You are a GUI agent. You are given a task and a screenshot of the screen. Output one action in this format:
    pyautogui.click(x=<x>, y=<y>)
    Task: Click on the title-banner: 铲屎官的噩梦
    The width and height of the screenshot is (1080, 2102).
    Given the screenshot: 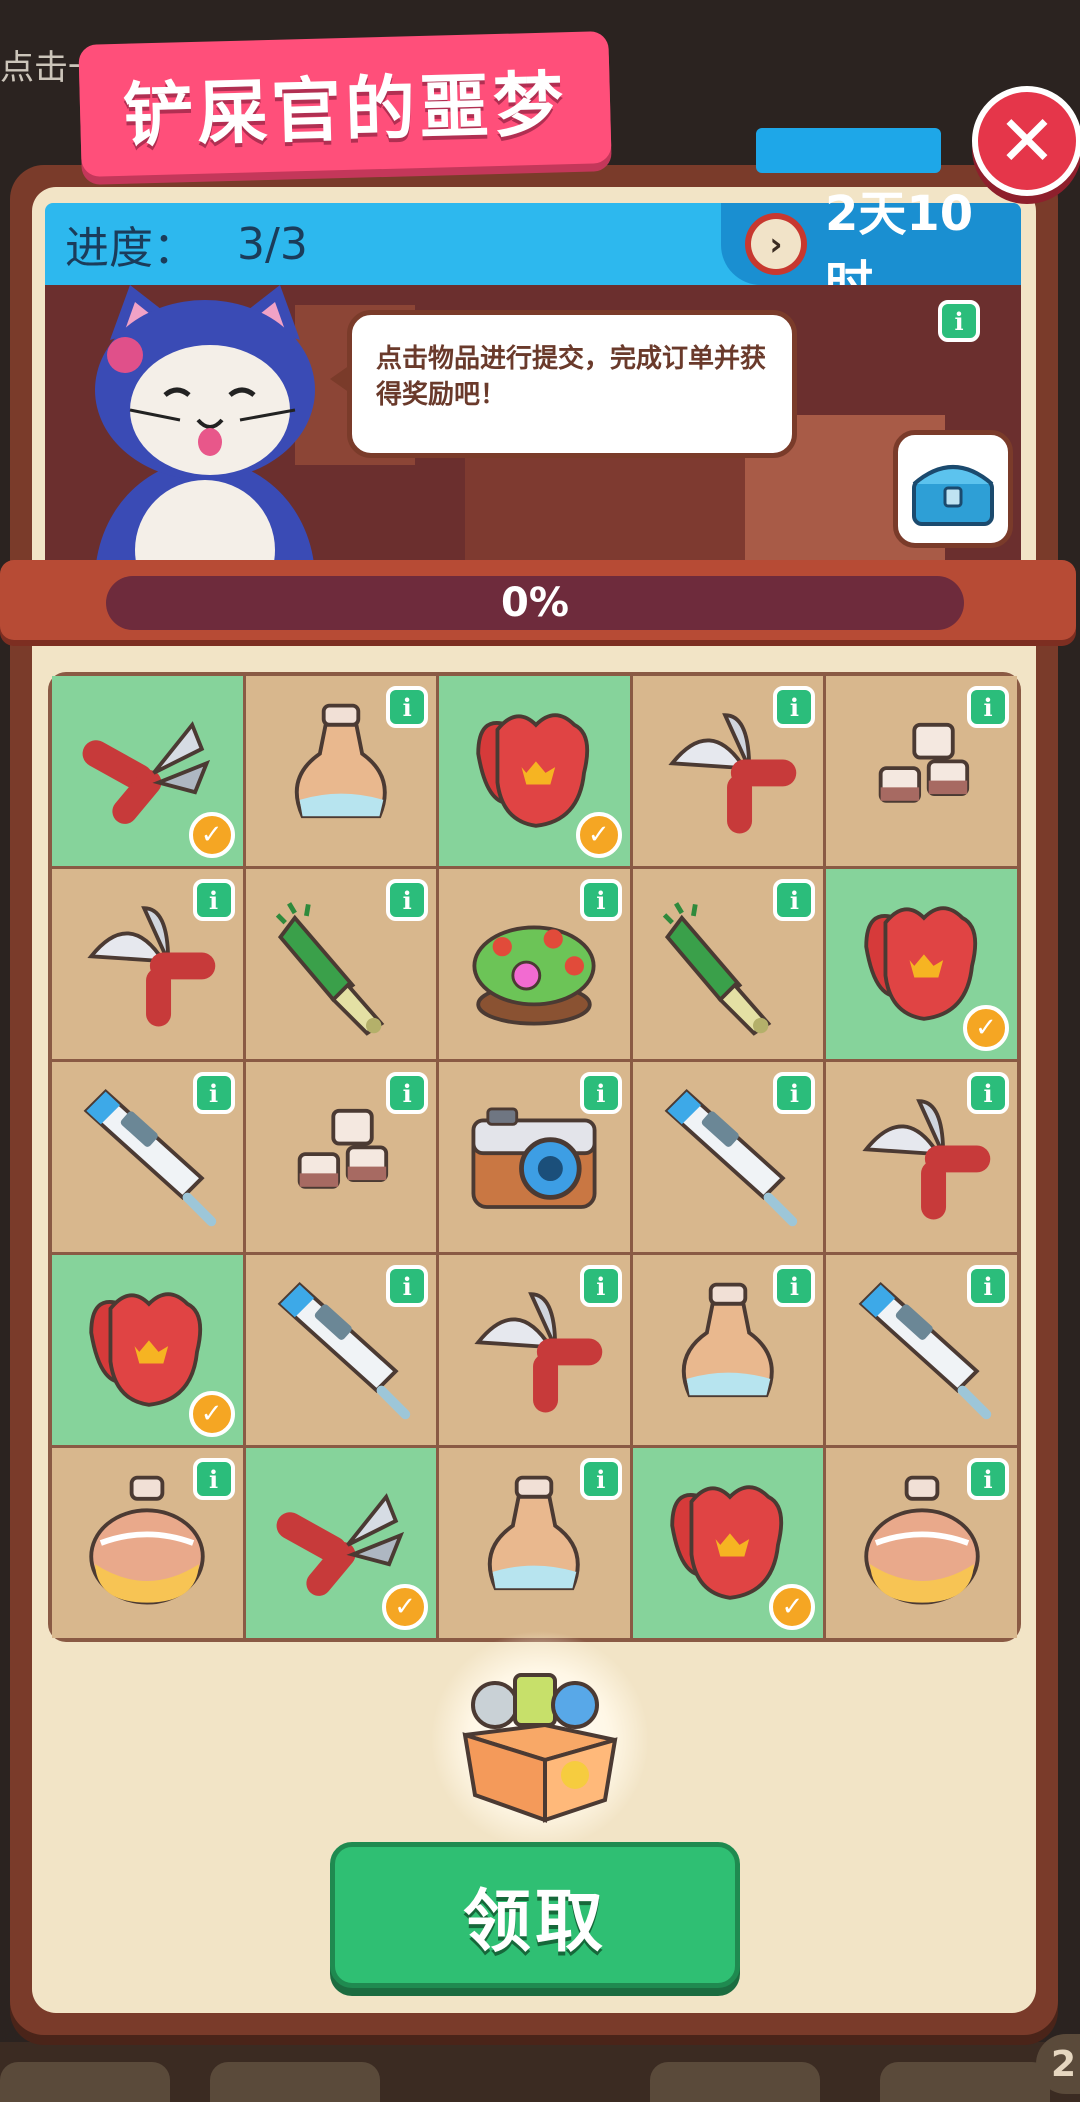 What is the action you would take?
    pyautogui.click(x=345, y=104)
    